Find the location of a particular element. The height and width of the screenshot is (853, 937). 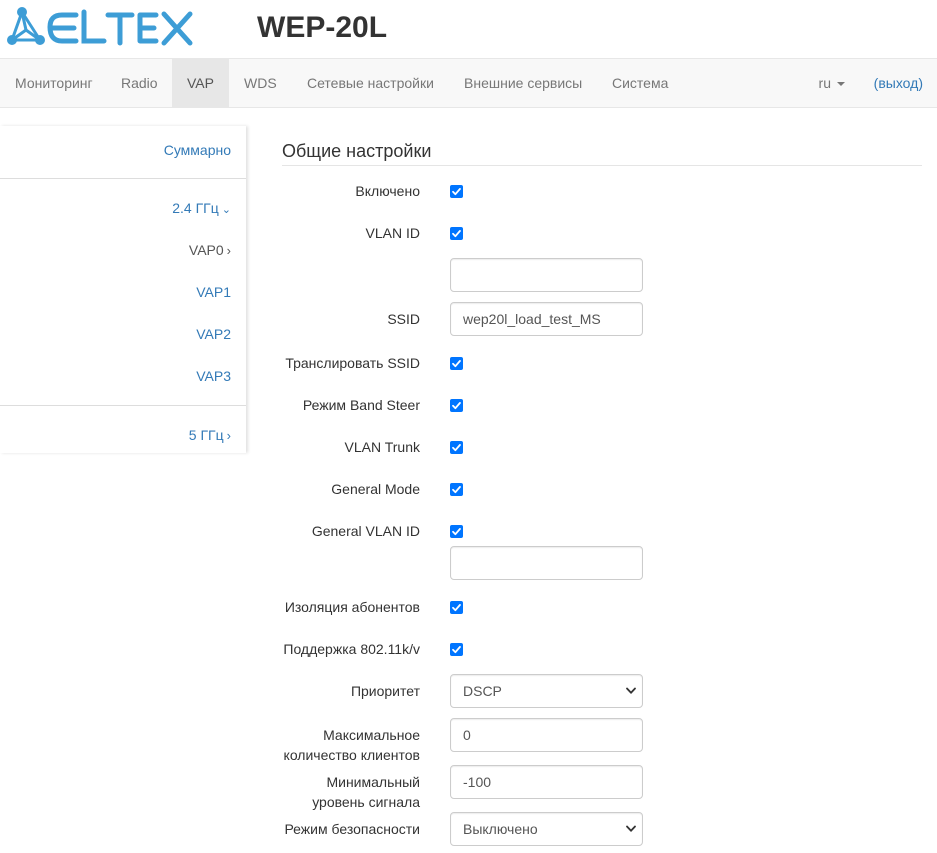

station-isolation-label: Изоляция абонентов is located at coordinates (352, 607).